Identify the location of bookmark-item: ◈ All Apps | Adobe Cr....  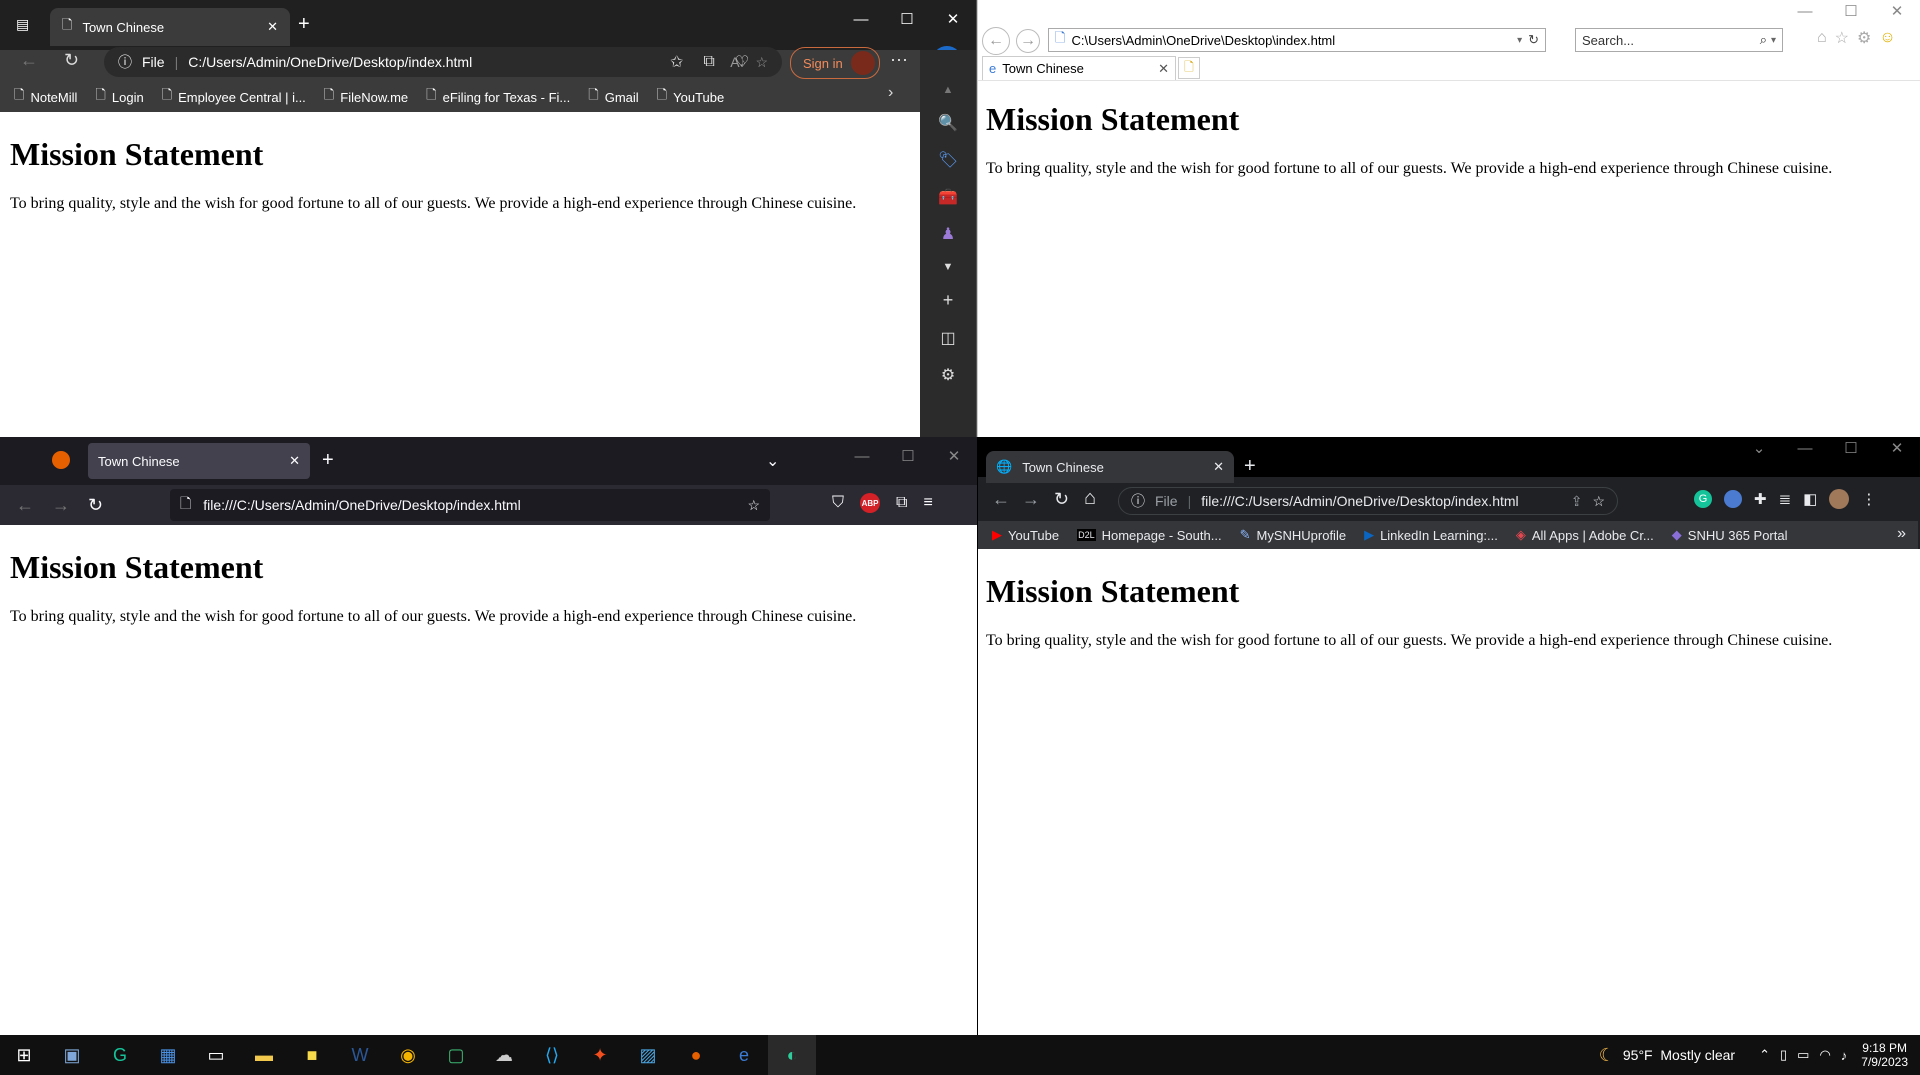
(1585, 535).